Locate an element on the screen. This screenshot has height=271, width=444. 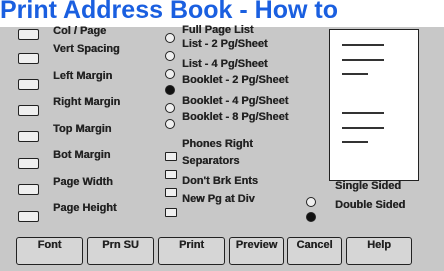
cancel-button: Cancel is located at coordinates (314, 251).